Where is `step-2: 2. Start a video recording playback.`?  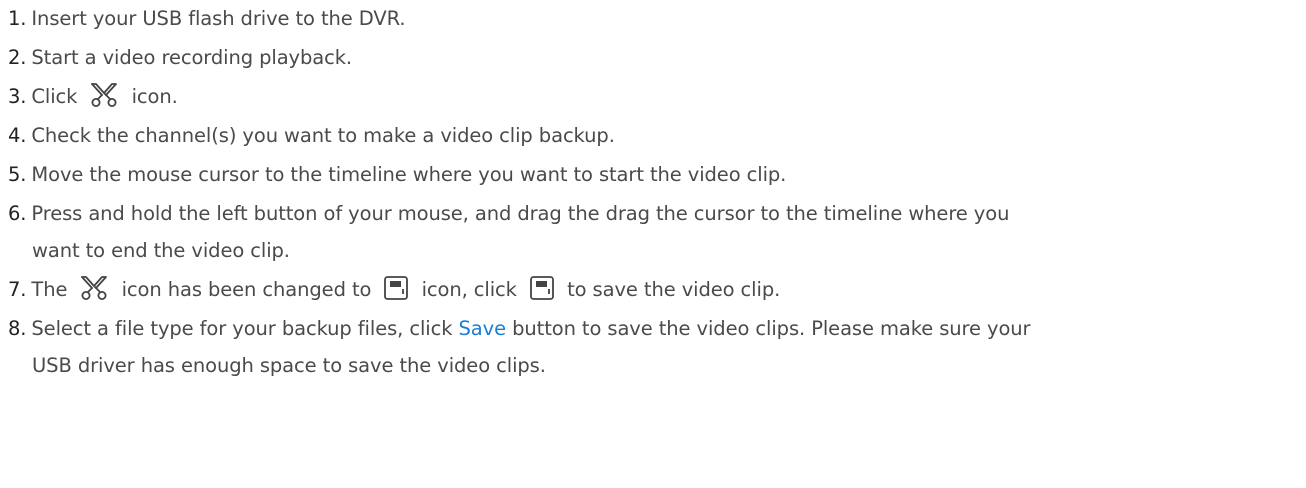 step-2: 2. Start a video recording playback. is located at coordinates (654, 57).